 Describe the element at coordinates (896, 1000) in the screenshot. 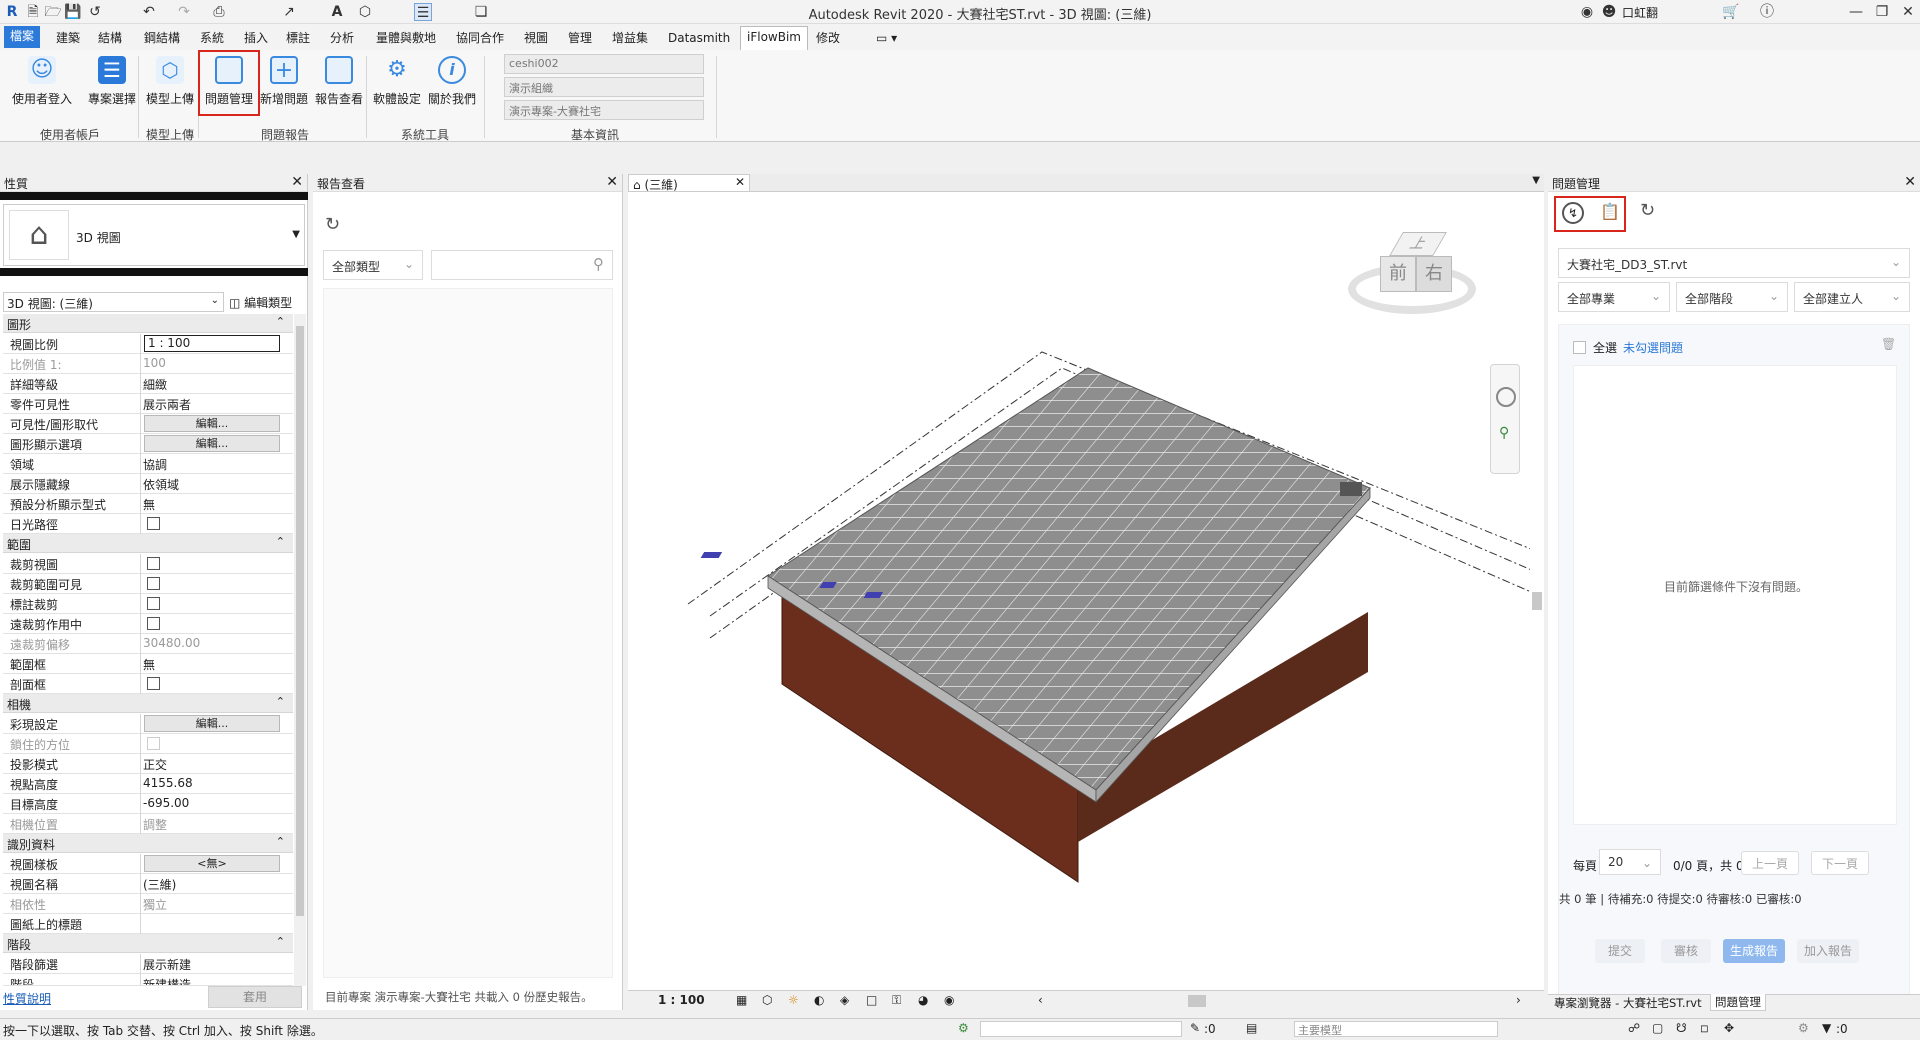

I see `lock-icon: ⚿` at that location.